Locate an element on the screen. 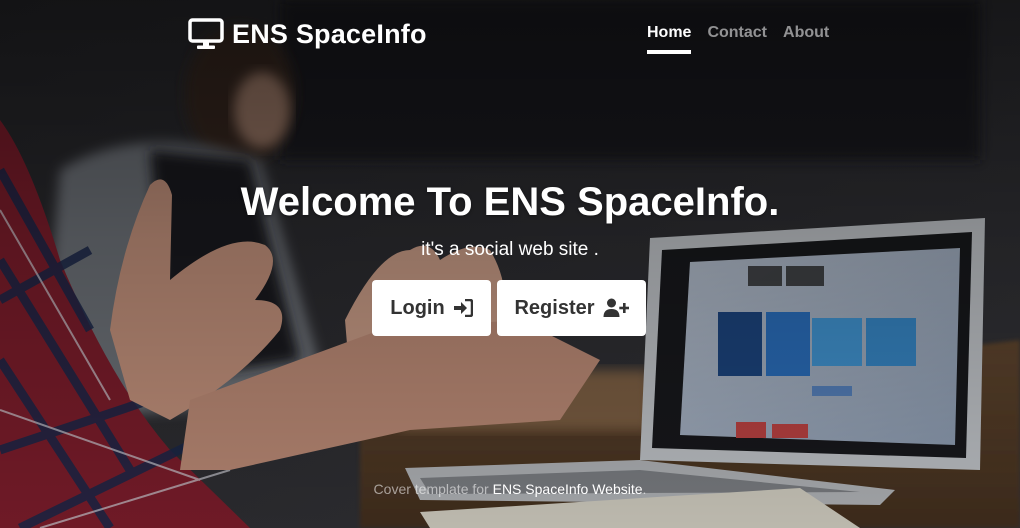 This screenshot has height=528, width=1020. footer-text: Cover template for is located at coordinates (433, 489).